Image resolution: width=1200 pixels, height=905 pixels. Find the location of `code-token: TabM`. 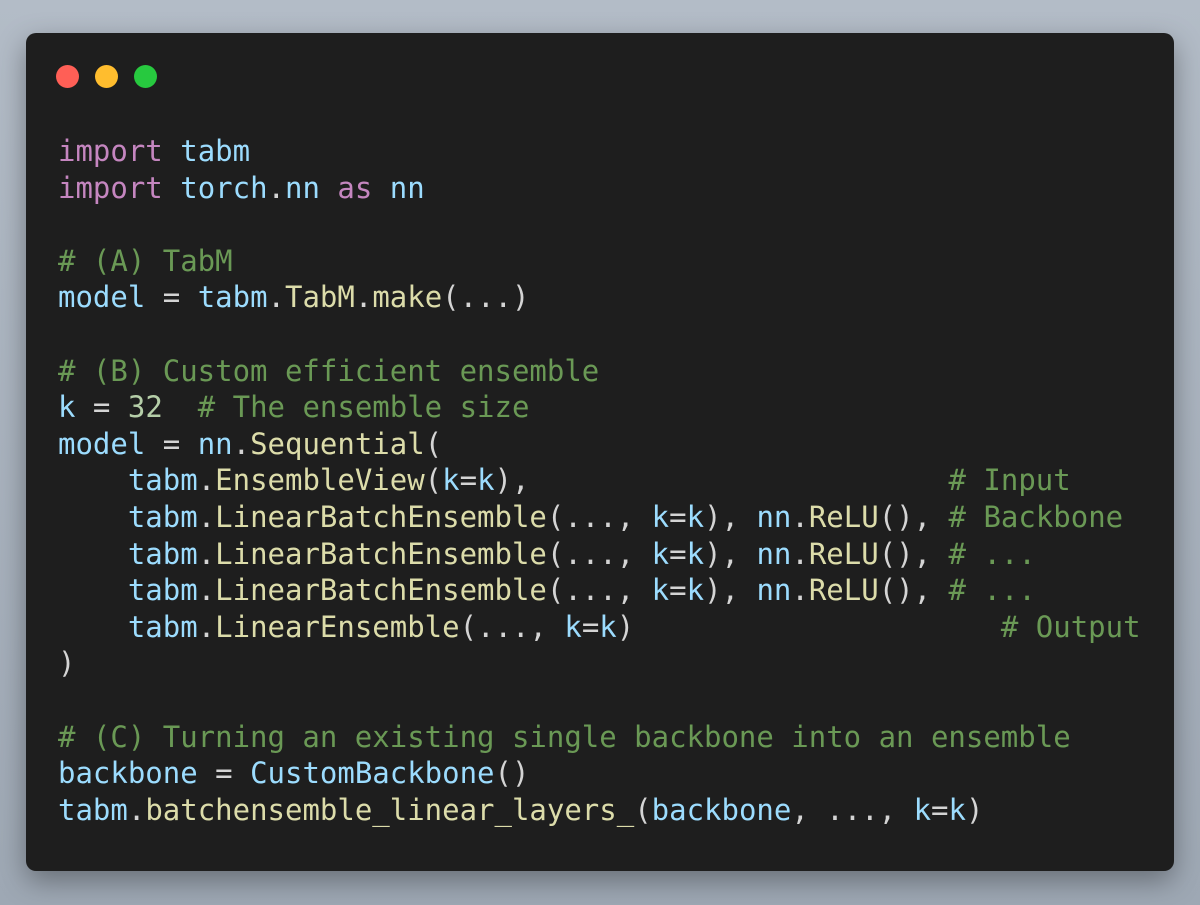

code-token: TabM is located at coordinates (320, 297).